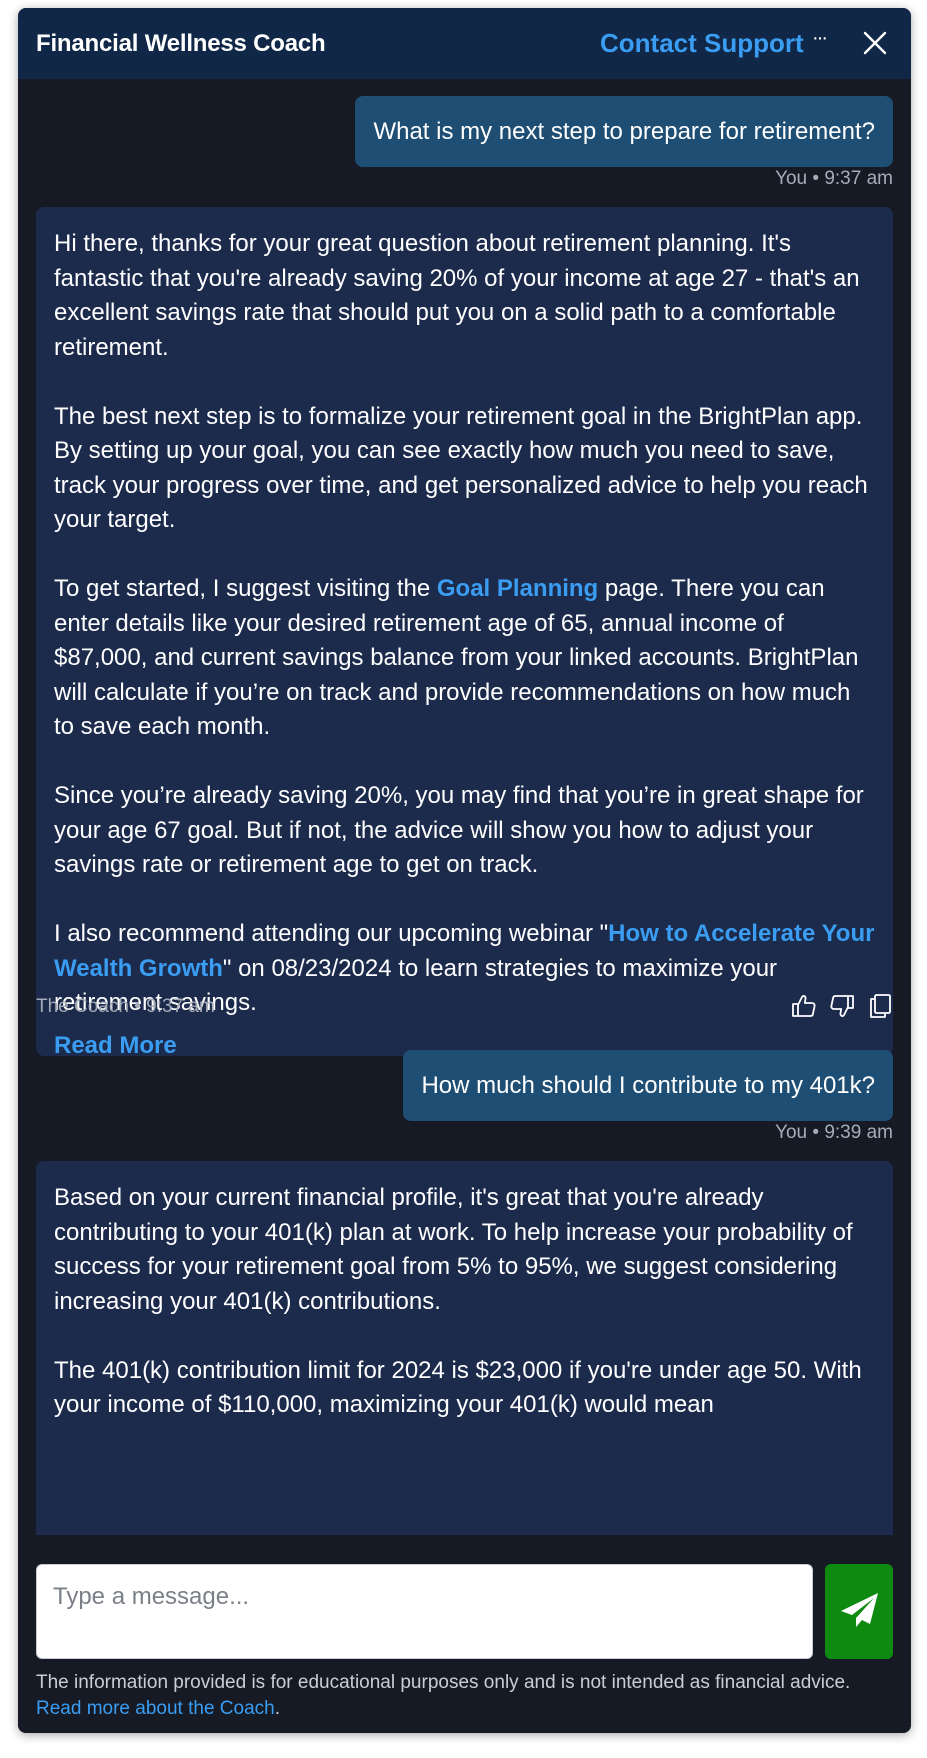  Describe the element at coordinates (804, 1006) in the screenshot. I see `thumbs-up-icon` at that location.